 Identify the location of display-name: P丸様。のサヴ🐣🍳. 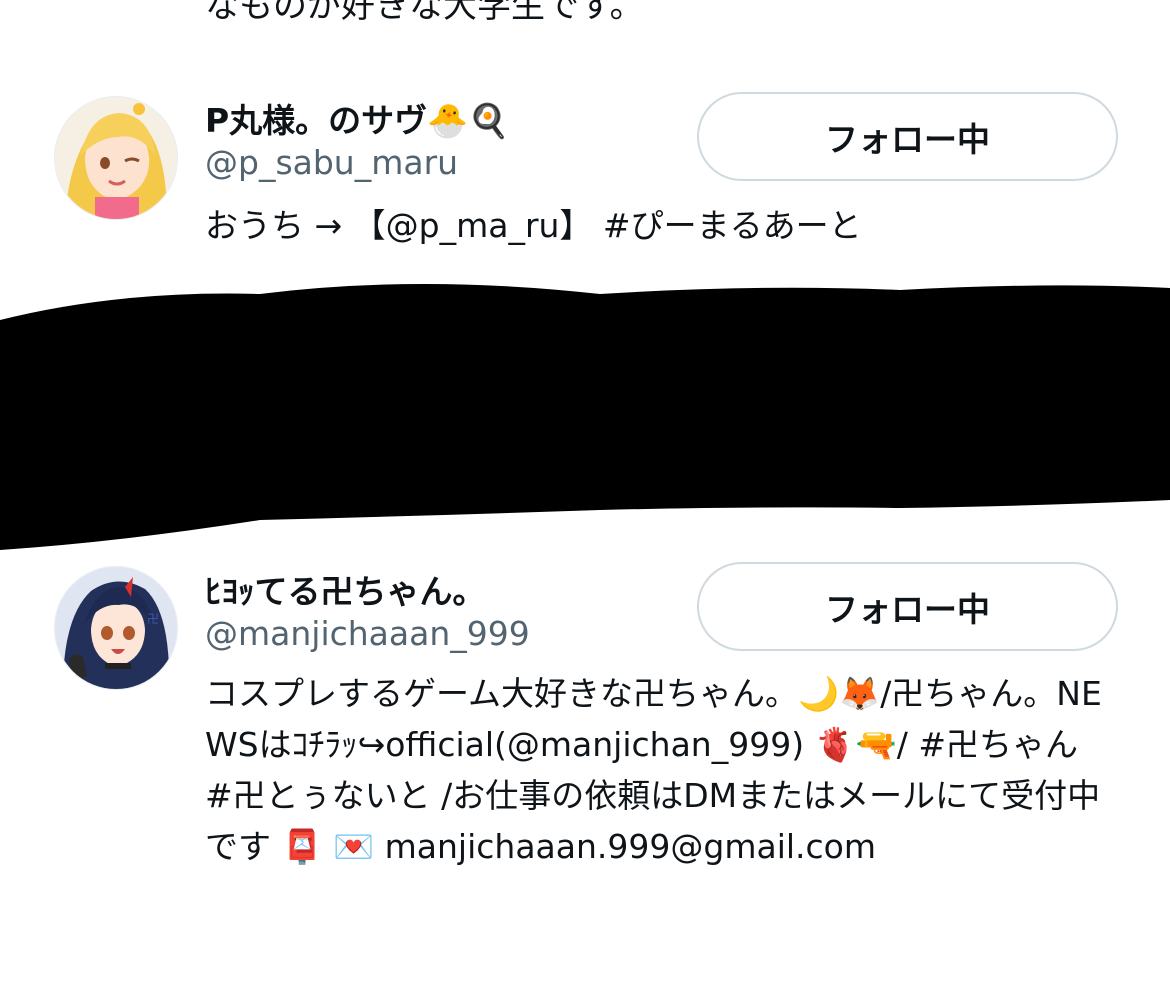
(357, 118).